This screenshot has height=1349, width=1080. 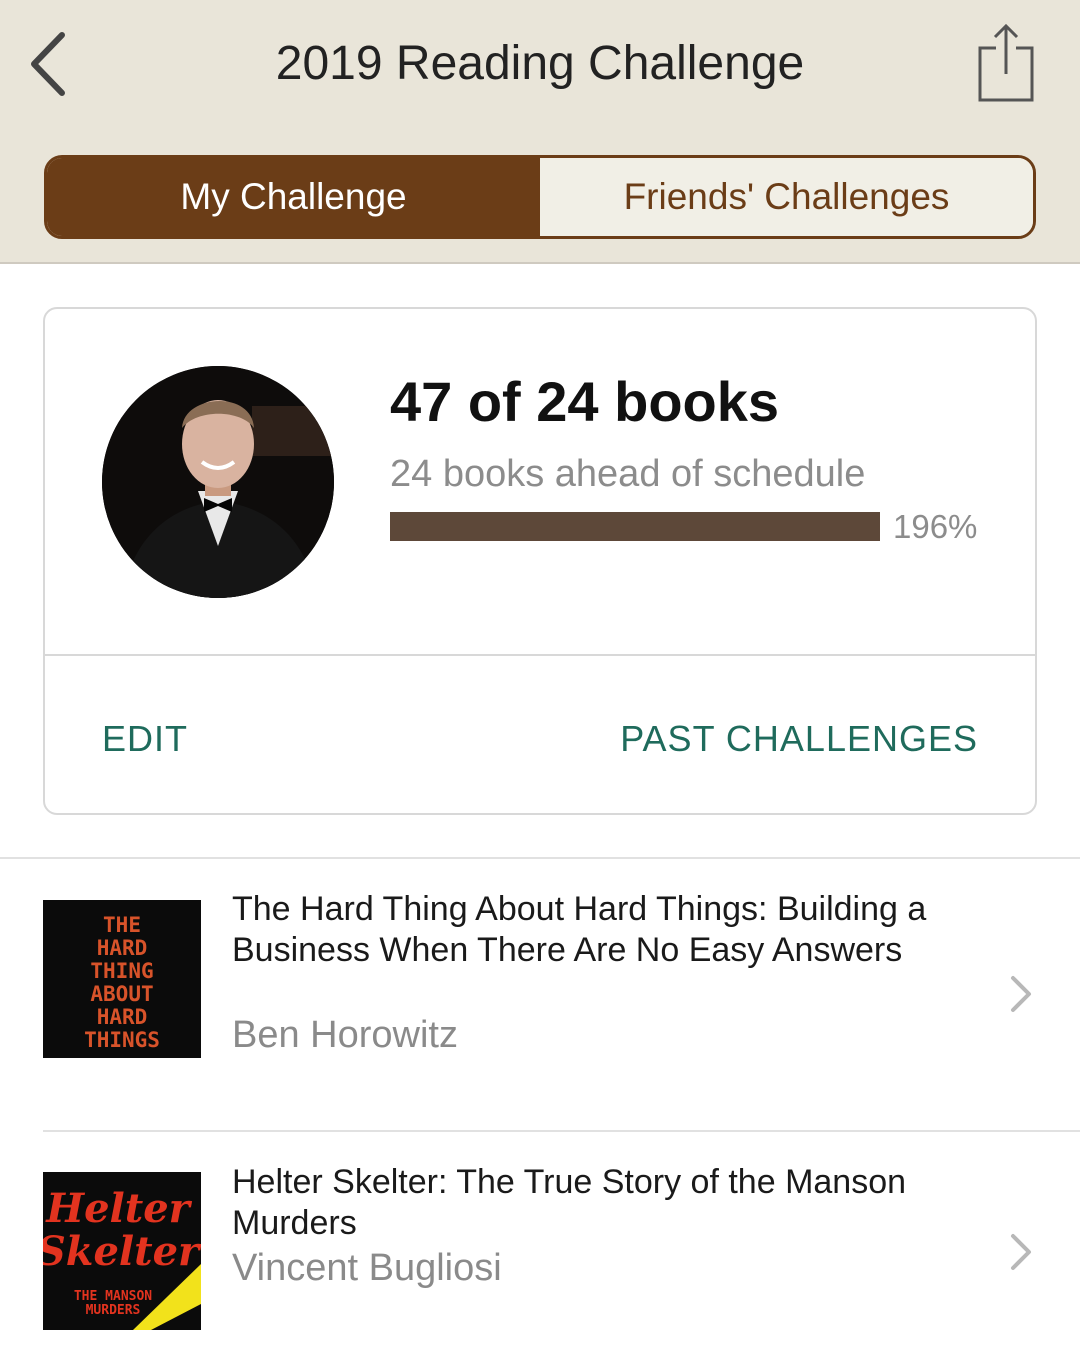 What do you see at coordinates (122, 925) in the screenshot?
I see `cover-text: THE` at bounding box center [122, 925].